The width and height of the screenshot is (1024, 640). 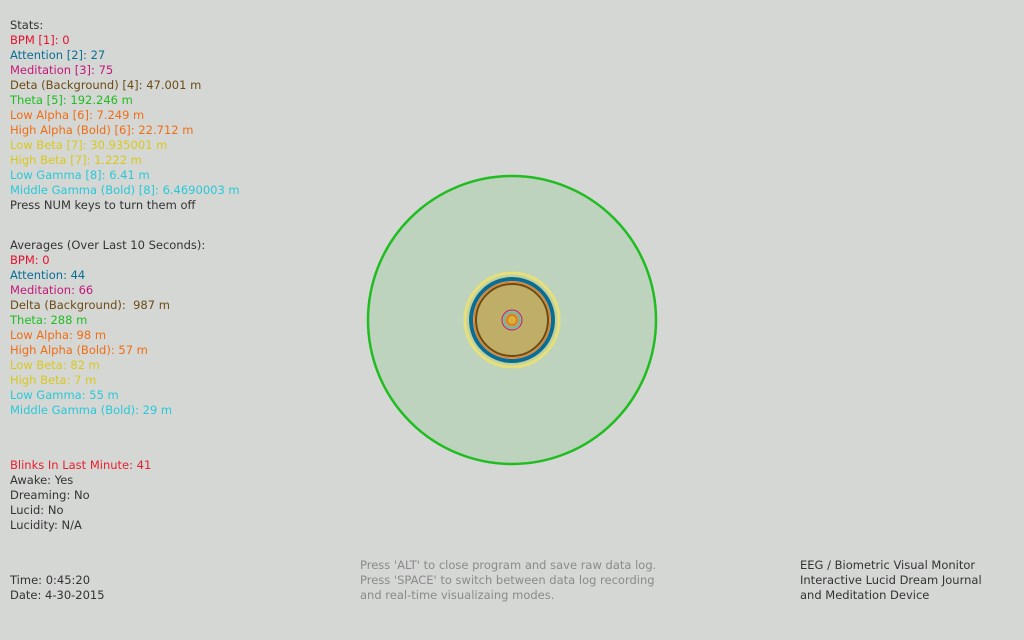 What do you see at coordinates (107, 365) in the screenshot?
I see `avg-low-beta: Low Beta: 82 m` at bounding box center [107, 365].